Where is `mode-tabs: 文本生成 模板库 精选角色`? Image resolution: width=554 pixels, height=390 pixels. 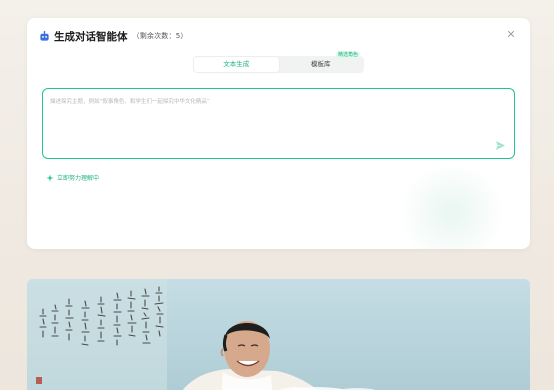 mode-tabs: 文本生成 模板库 精选角色 is located at coordinates (278, 62).